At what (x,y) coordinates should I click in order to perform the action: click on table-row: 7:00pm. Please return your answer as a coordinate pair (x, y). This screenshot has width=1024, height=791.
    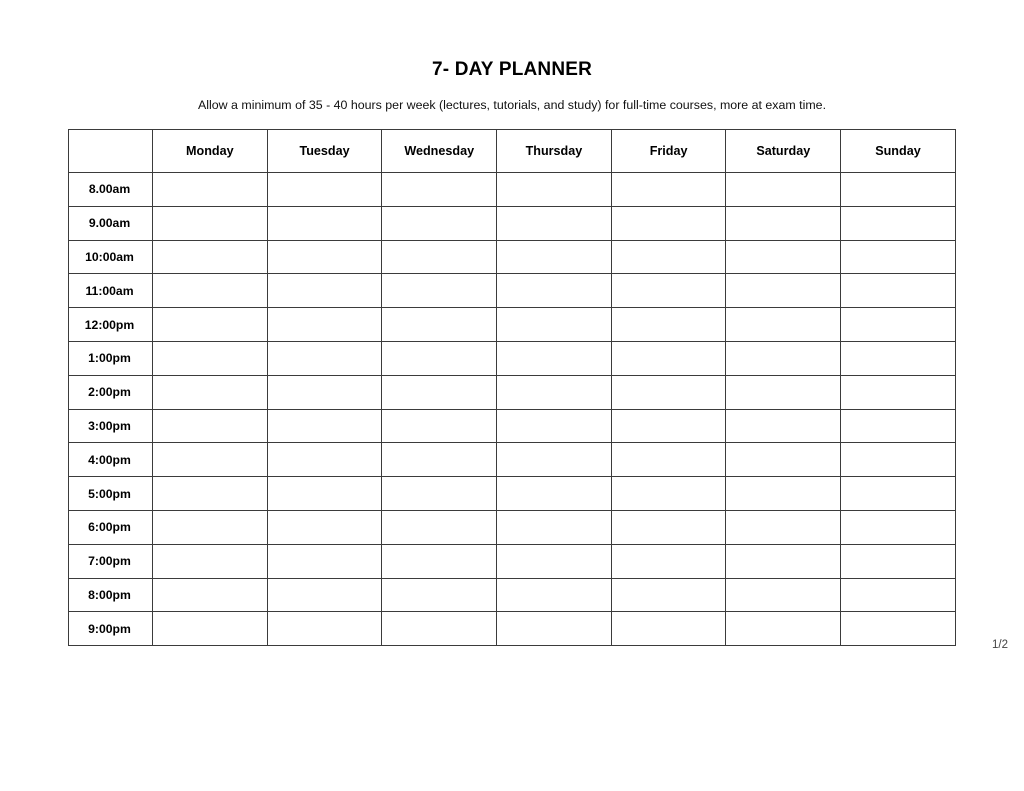
    Looking at the image, I should click on (512, 561).